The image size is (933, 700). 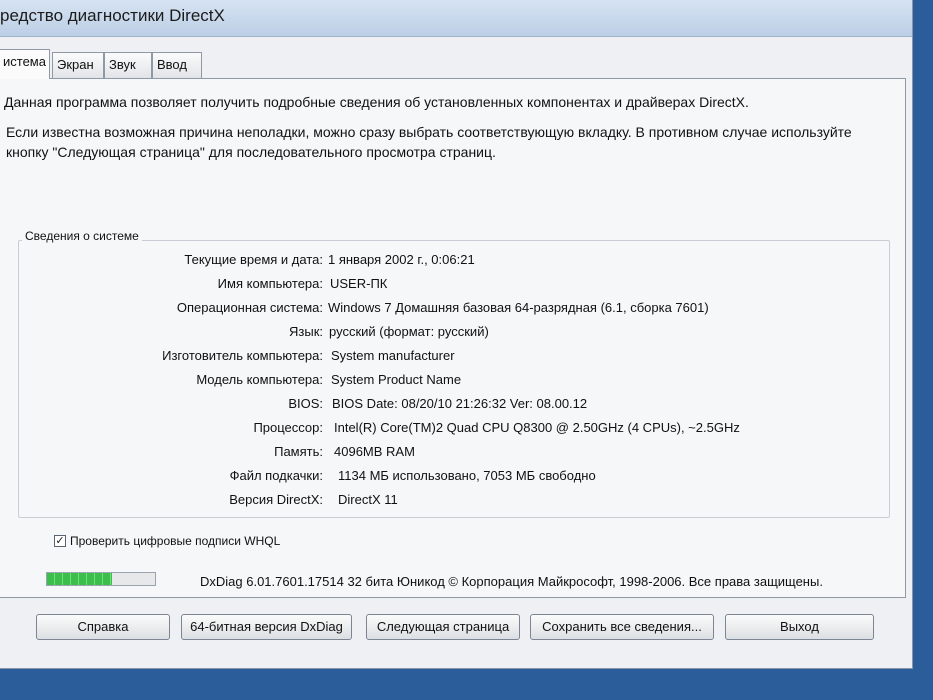 I want to click on info-value: 4096MB RAM, so click(x=374, y=451).